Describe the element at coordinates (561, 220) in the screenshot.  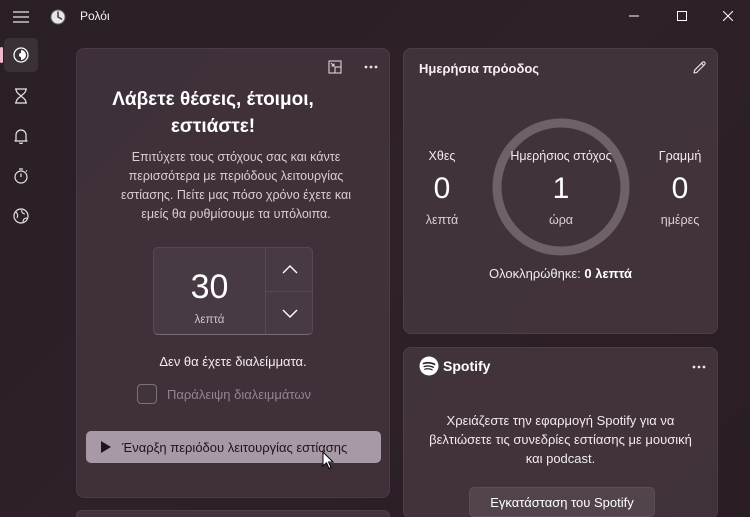
I see `daily-goal-unit: ώρα` at that location.